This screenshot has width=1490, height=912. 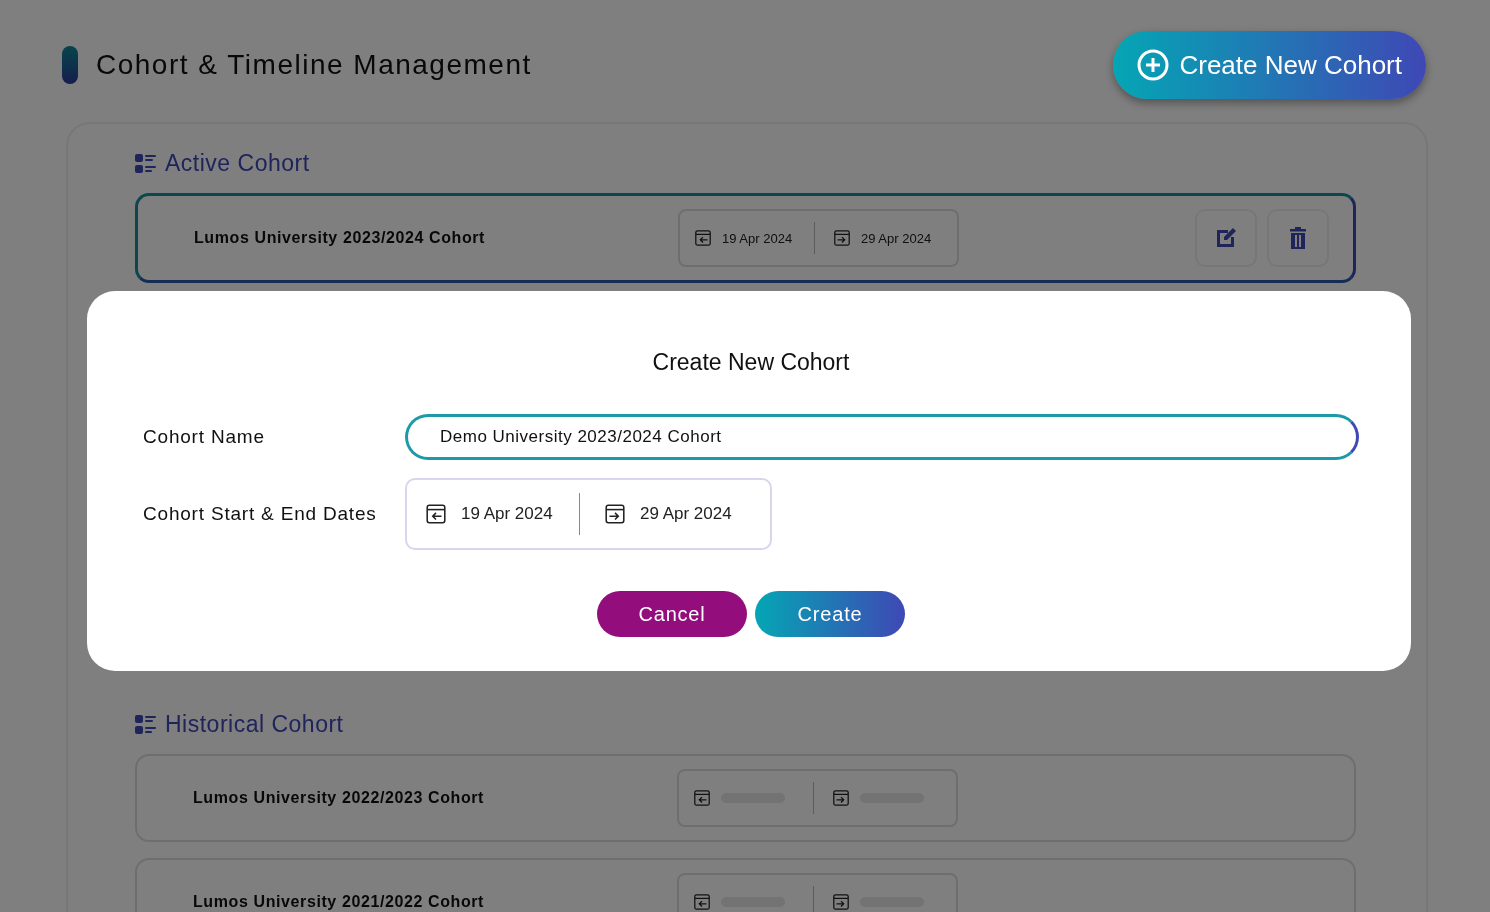 What do you see at coordinates (588, 514) in the screenshot?
I see `date-range-picker: 19 Apr 2024 29 Apr 2024` at bounding box center [588, 514].